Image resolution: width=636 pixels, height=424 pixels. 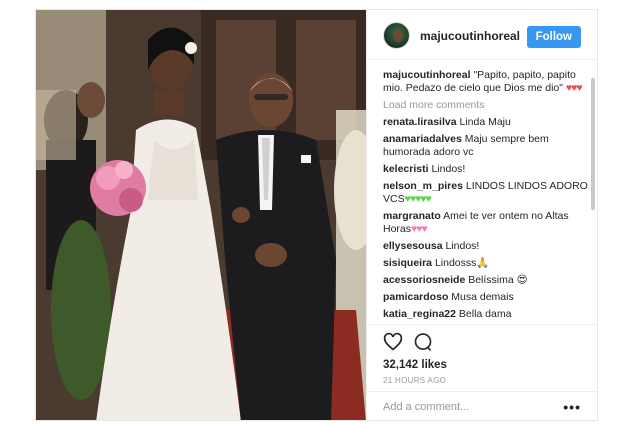 I want to click on add-comment-input, so click(x=468, y=407).